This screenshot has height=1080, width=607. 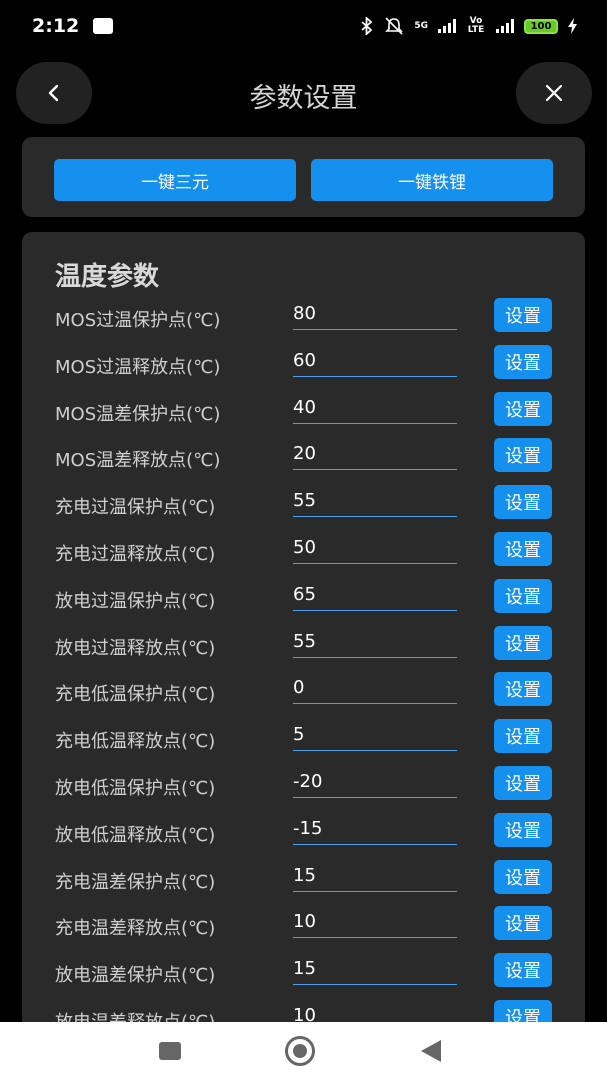 I want to click on bluetooth-icon, so click(x=367, y=26).